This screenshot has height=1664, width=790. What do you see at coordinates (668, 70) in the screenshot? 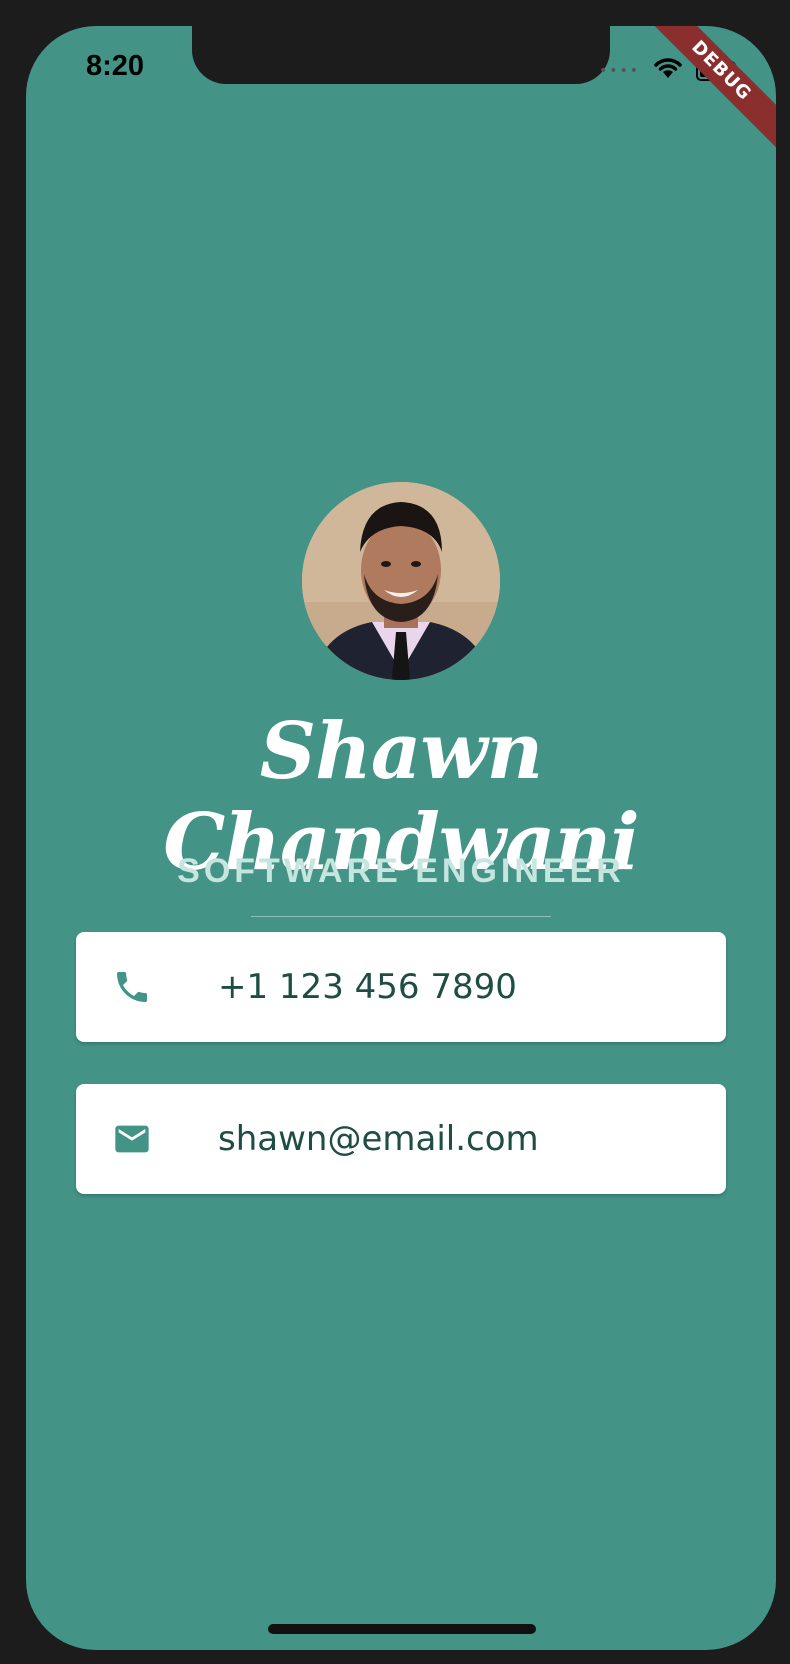
I see `wifi-icon` at bounding box center [668, 70].